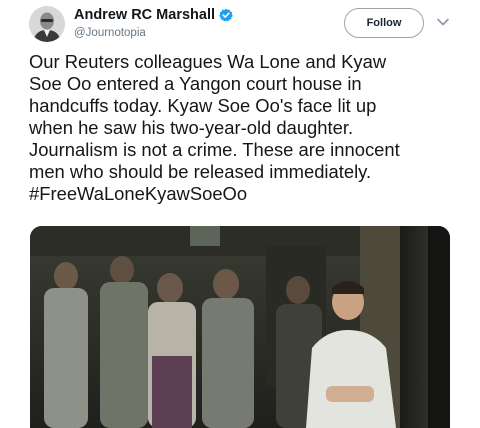  I want to click on author-info: Andrew RC Marshall @Journotopia, so click(204, 22).